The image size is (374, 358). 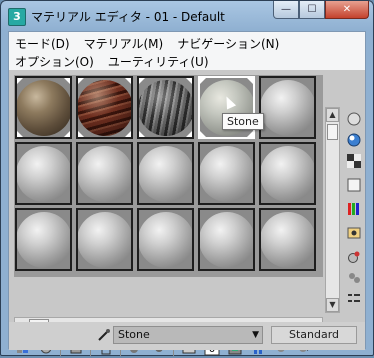 I want to click on options-icon, so click(x=354, y=257).